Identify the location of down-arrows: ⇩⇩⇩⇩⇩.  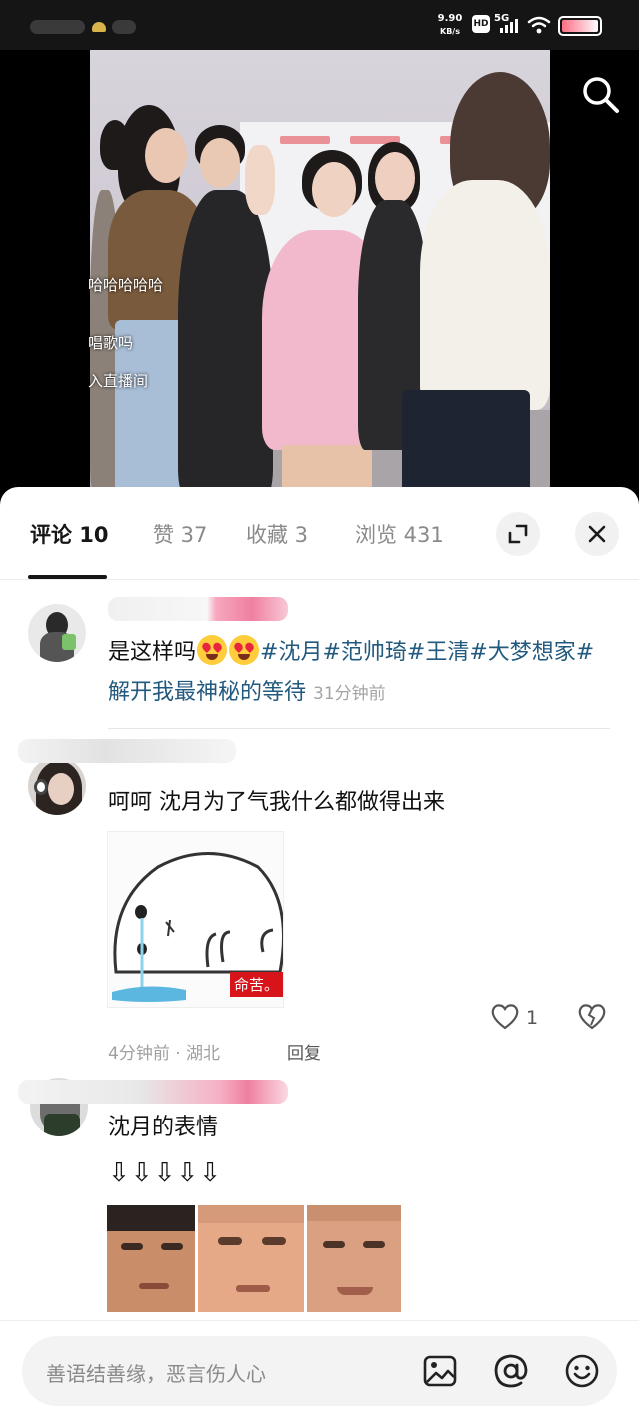
(165, 1173).